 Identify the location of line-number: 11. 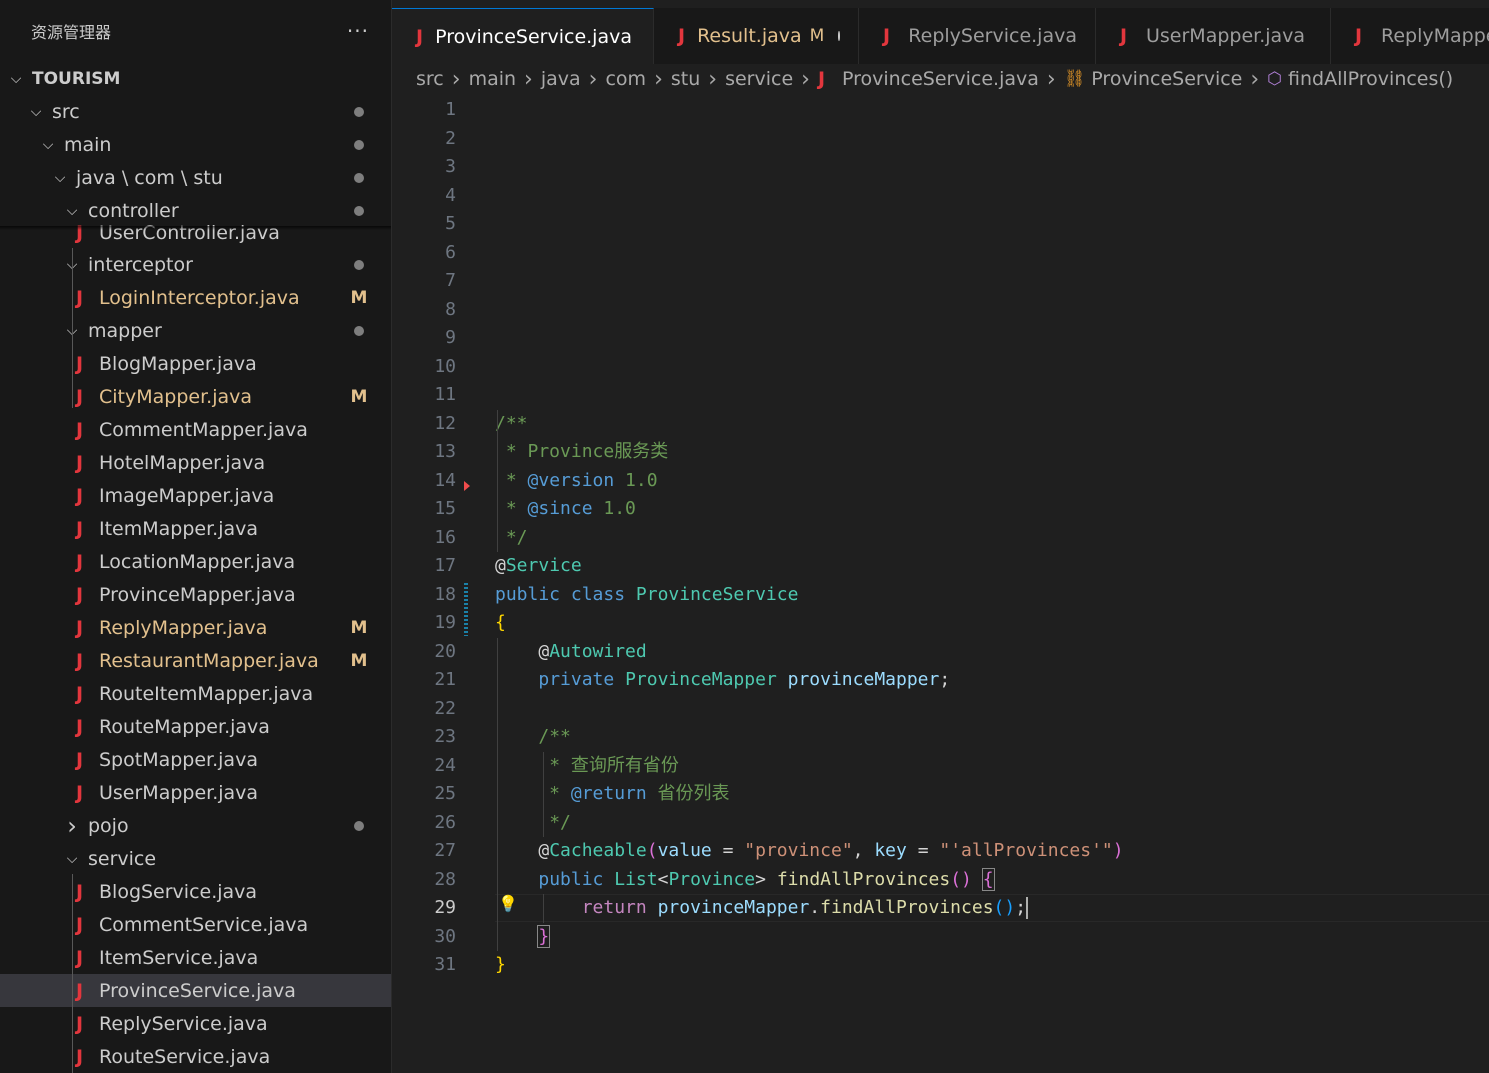
(445, 394).